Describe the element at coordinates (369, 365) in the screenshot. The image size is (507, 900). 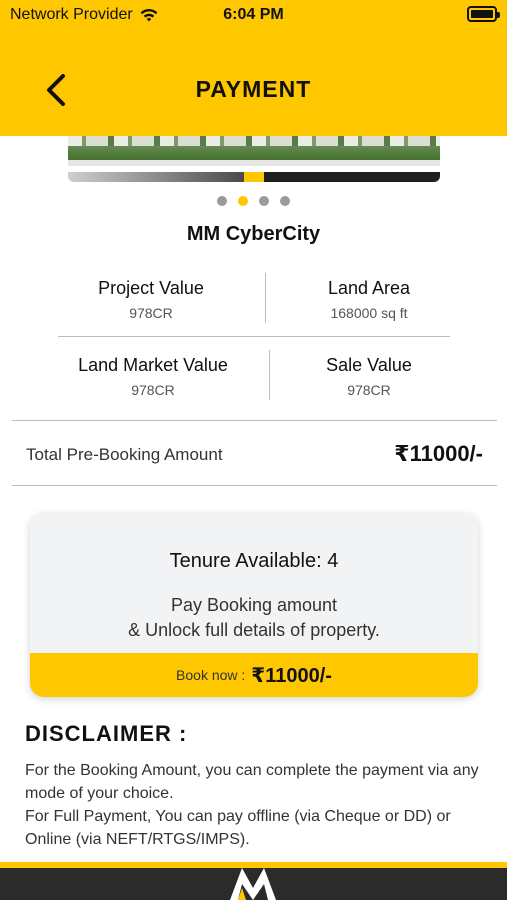
I see `stat-label: Sale Value` at that location.